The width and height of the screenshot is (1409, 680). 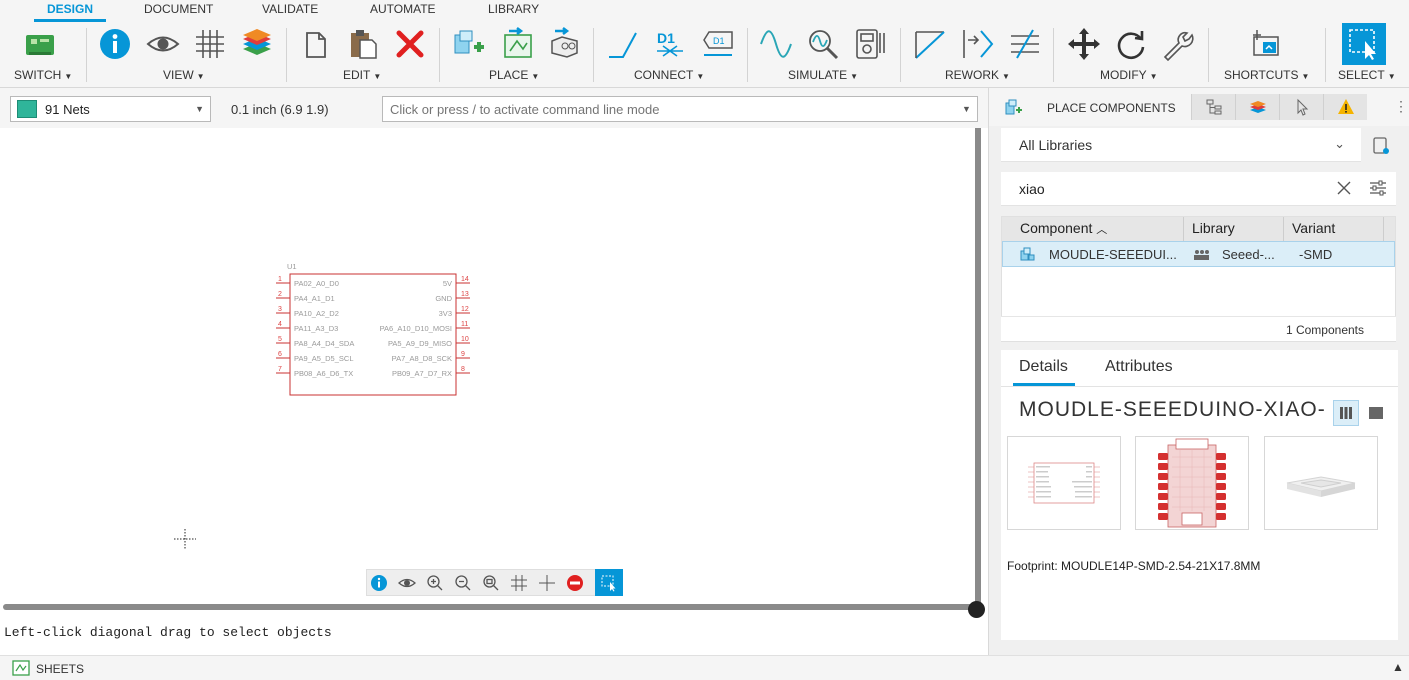 I want to click on label-tag-icon: D1, so click(x=718, y=44).